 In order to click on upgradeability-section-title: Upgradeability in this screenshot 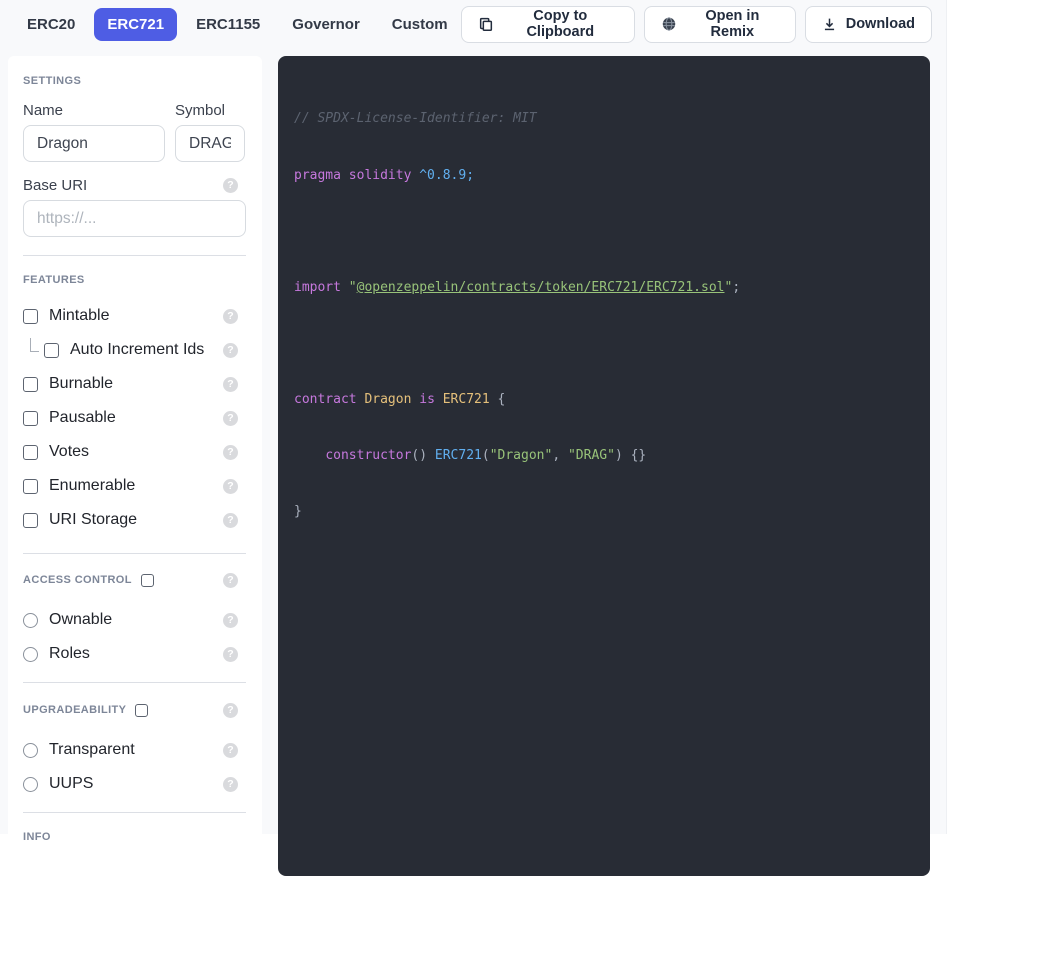, I will do `click(75, 710)`.